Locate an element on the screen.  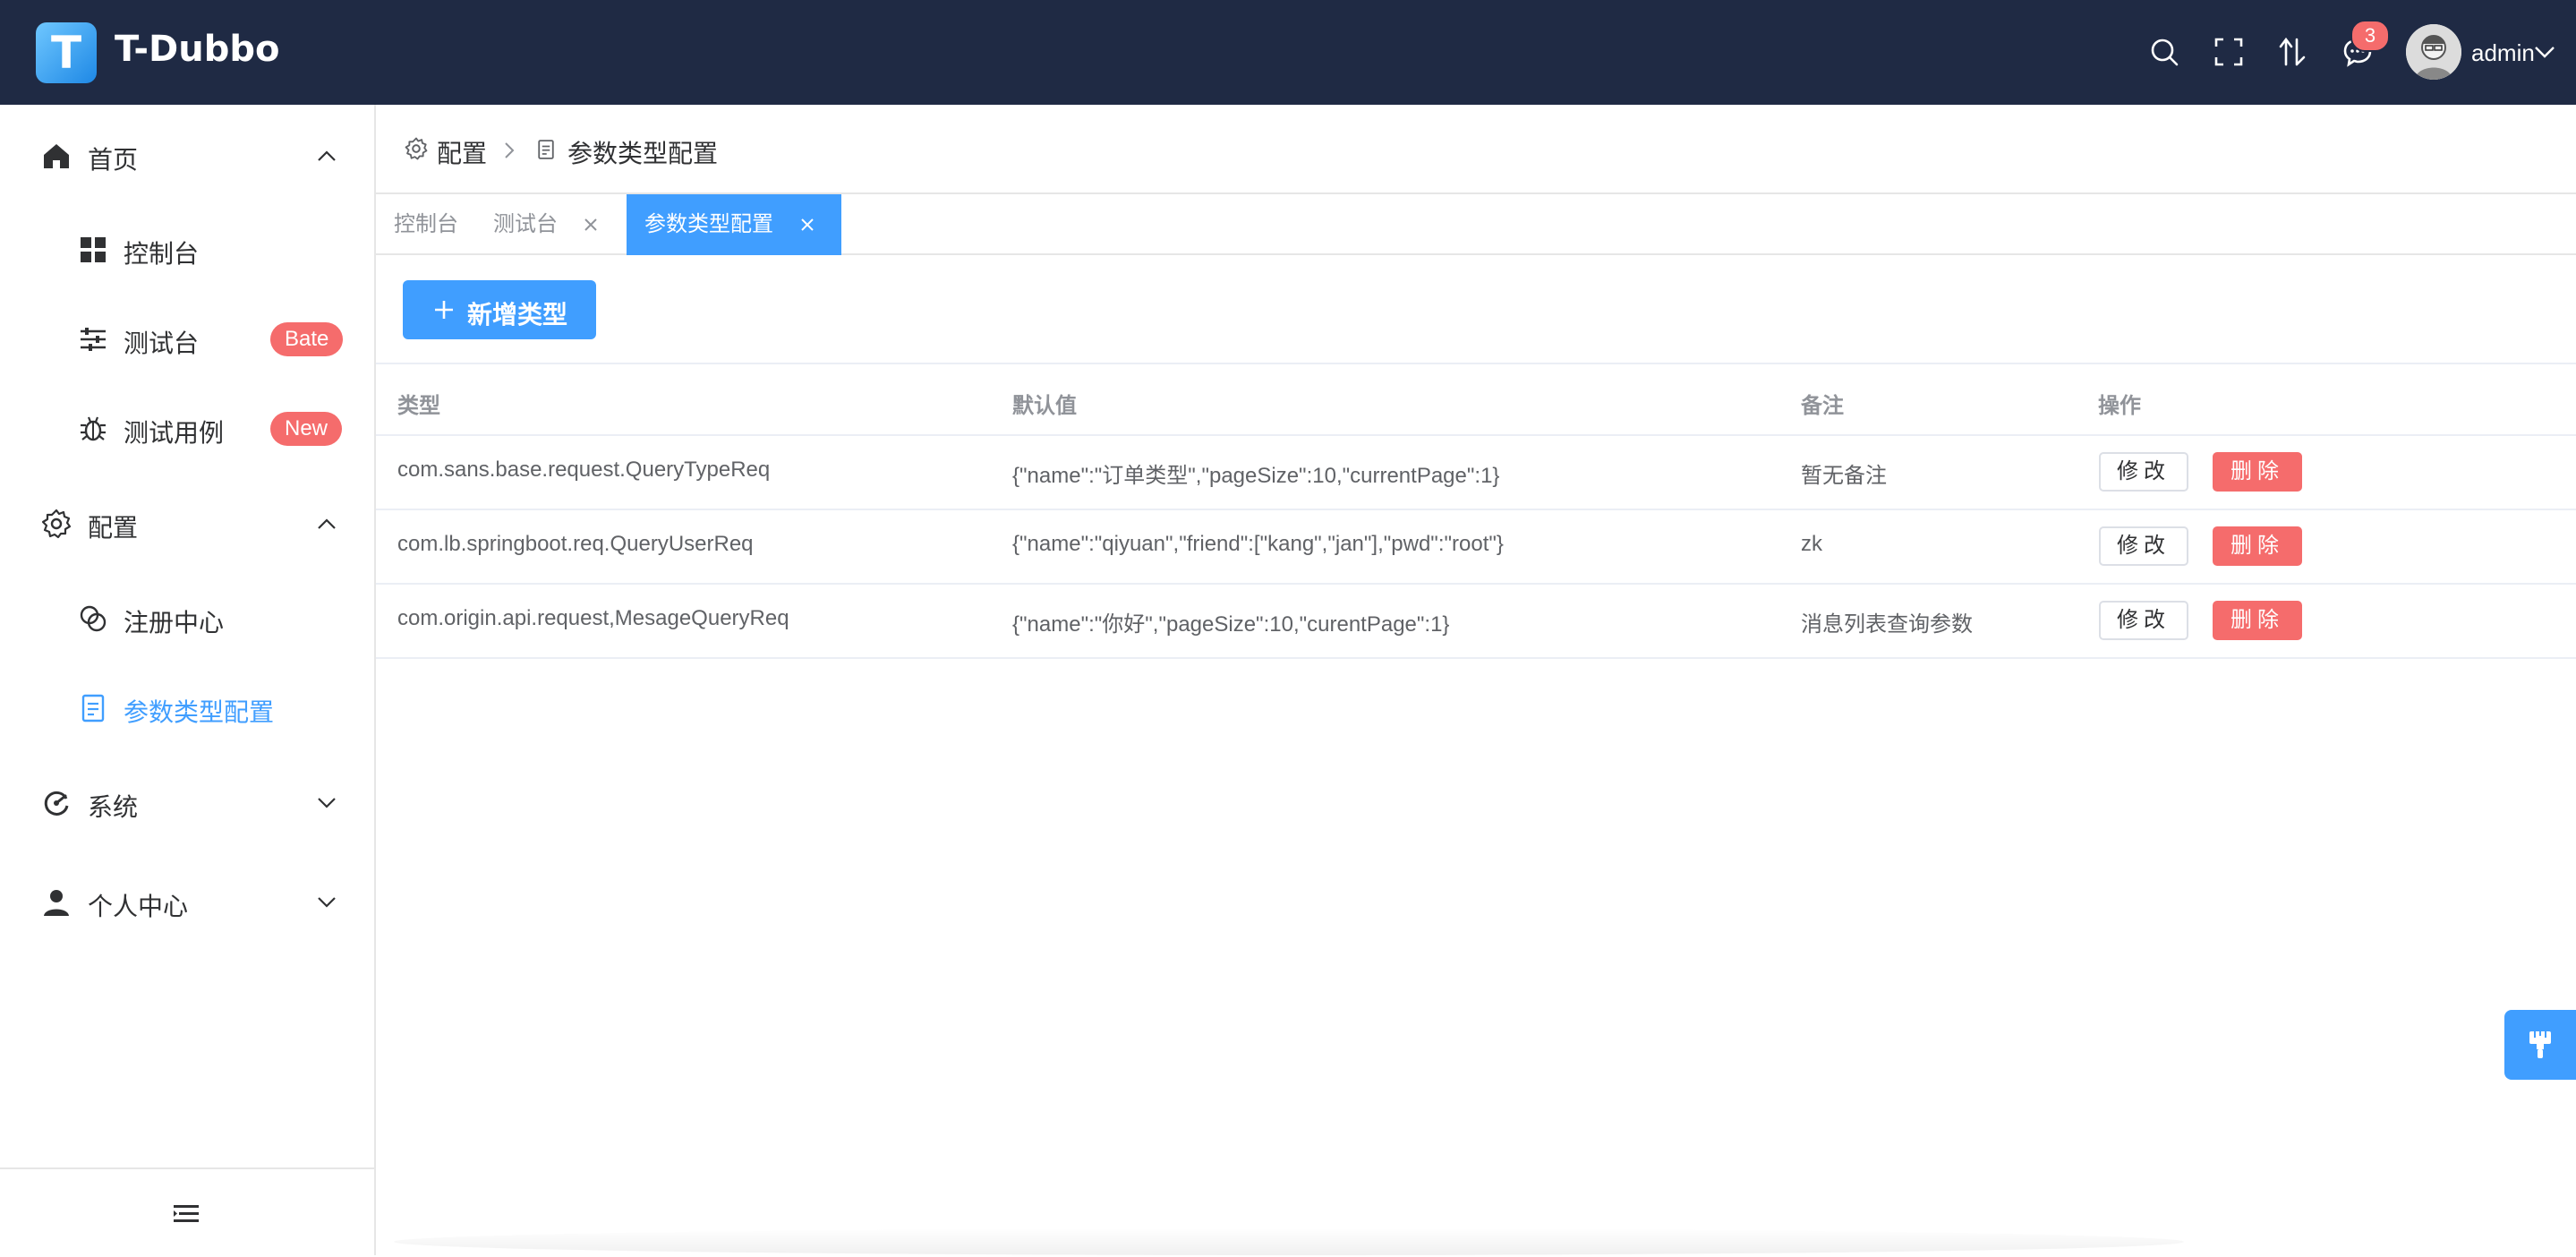
sidebar-item-profile: 个人中心 is located at coordinates (187, 903).